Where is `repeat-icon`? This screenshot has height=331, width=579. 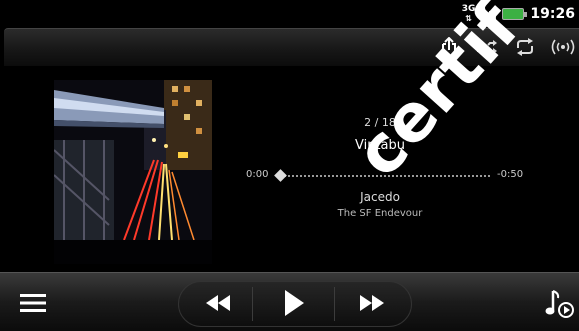
repeat-icon is located at coordinates (525, 47).